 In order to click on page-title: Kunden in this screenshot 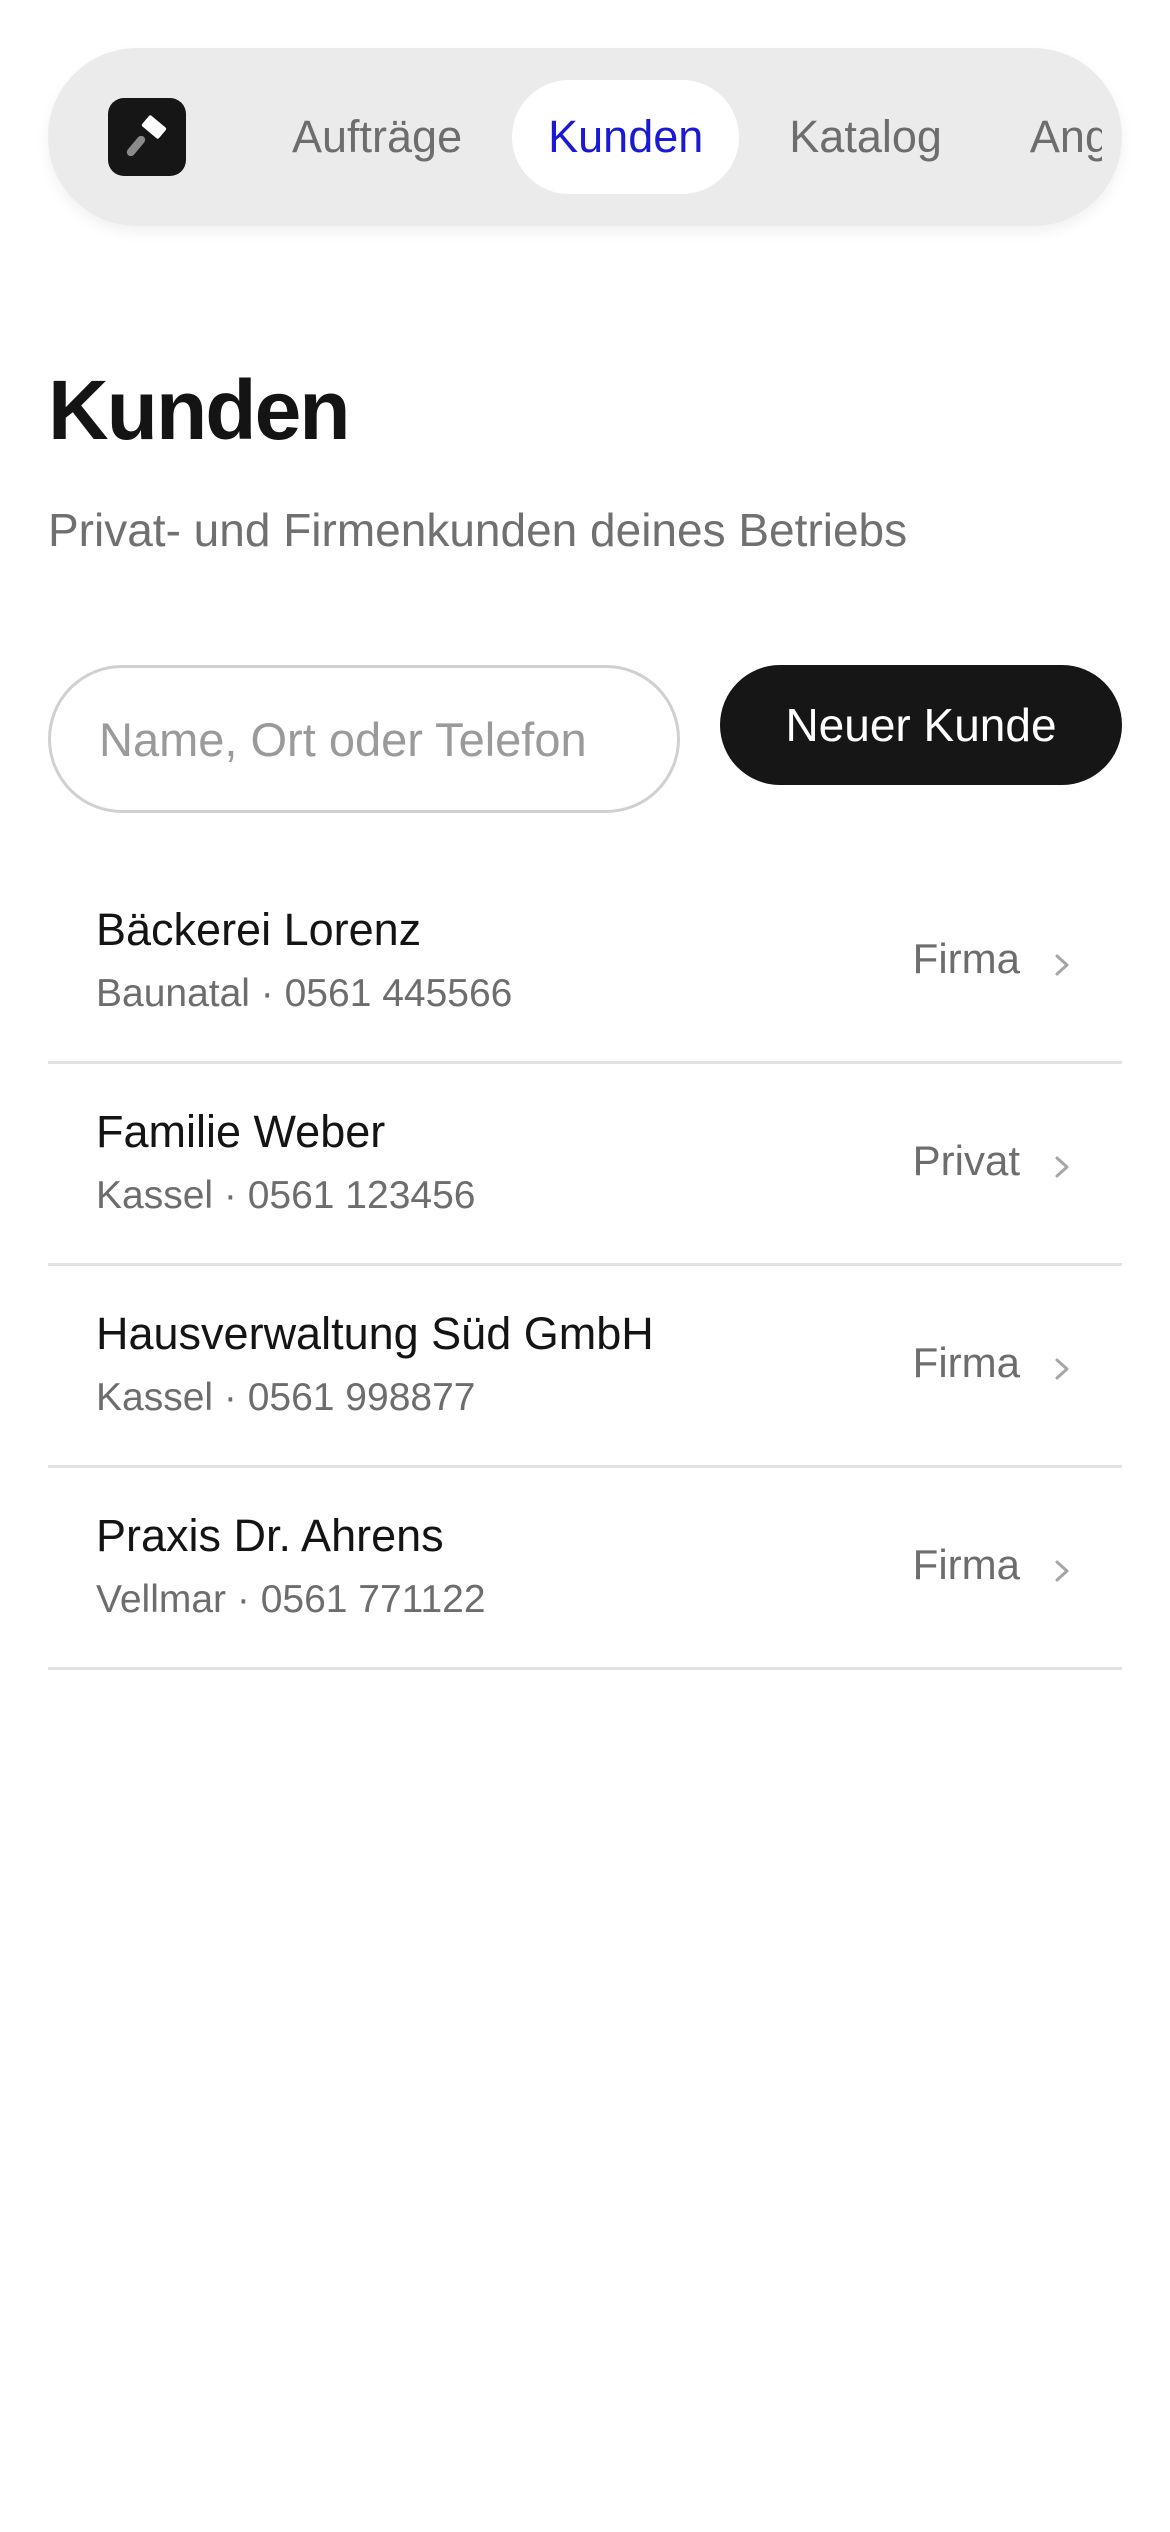, I will do `click(199, 410)`.